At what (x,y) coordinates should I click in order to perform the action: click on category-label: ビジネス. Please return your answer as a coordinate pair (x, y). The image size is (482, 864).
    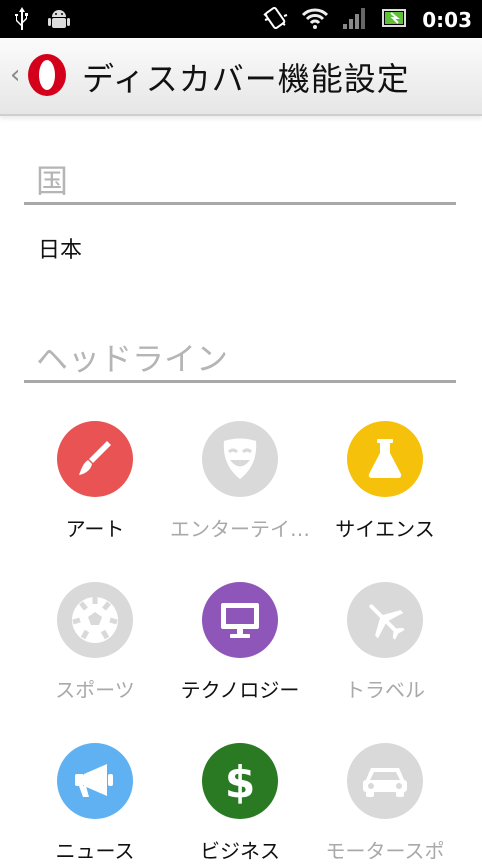
    Looking at the image, I should click on (240, 851).